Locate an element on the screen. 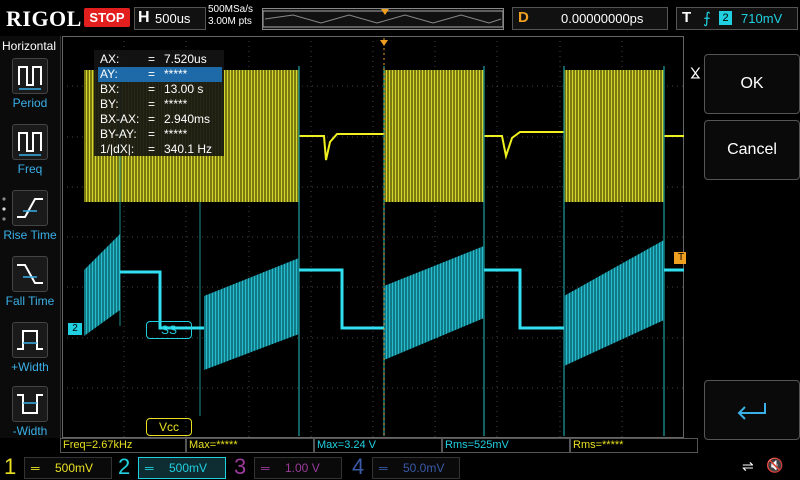  menu-label: Freq is located at coordinates (30, 169).